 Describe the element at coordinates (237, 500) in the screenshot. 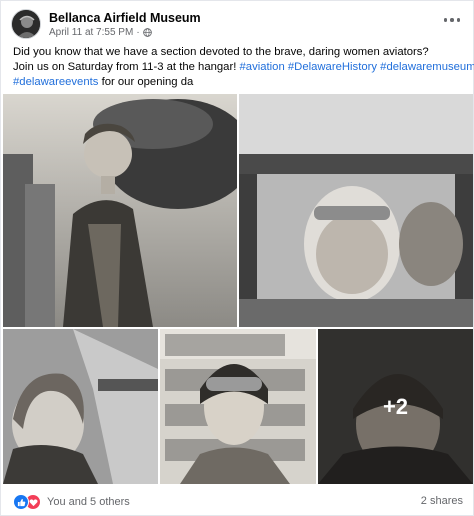

I see `post-footer: You and 5 others 2 shares` at that location.